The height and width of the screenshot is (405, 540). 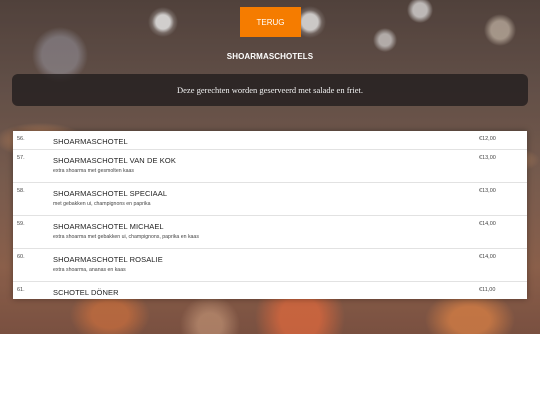 I want to click on item-number: 61., so click(x=21, y=290).